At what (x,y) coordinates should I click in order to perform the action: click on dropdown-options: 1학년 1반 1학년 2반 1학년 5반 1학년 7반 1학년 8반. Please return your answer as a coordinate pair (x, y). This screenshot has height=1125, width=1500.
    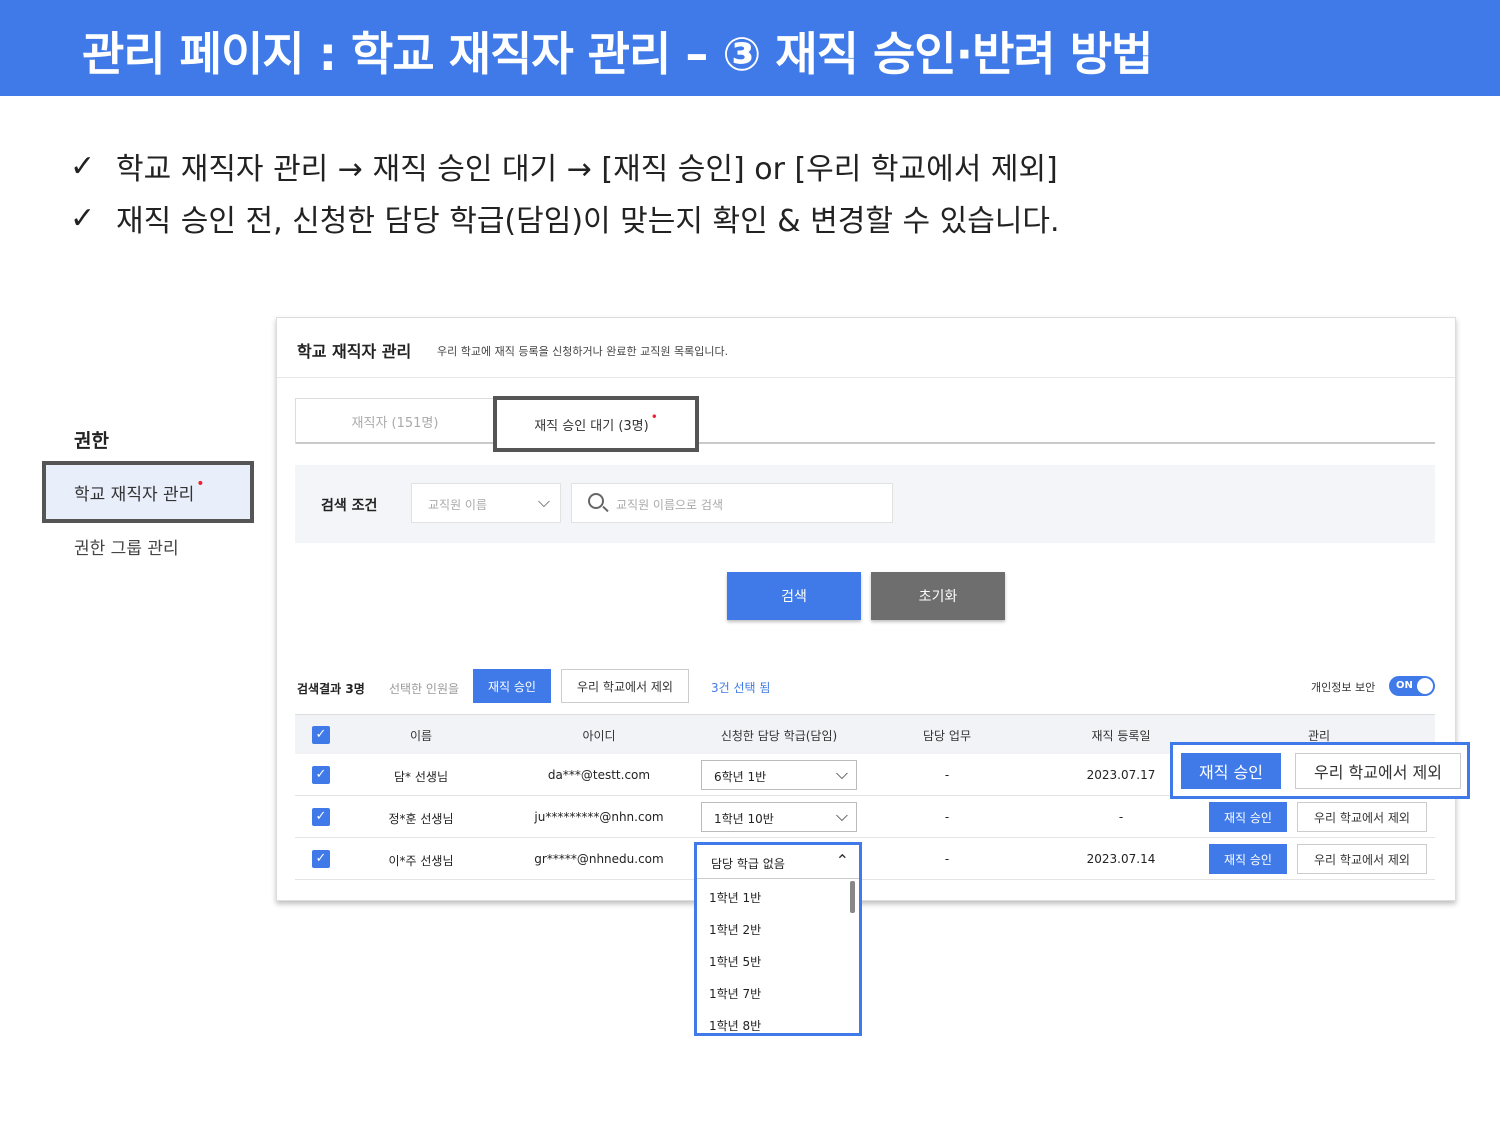
    Looking at the image, I should click on (778, 961).